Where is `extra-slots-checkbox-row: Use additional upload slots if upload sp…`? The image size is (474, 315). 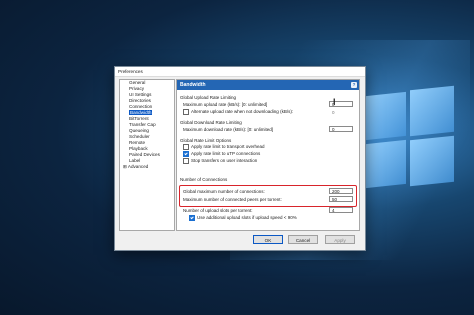 extra-slots-checkbox-row: Use additional upload slots if upload sp… is located at coordinates (243, 218).